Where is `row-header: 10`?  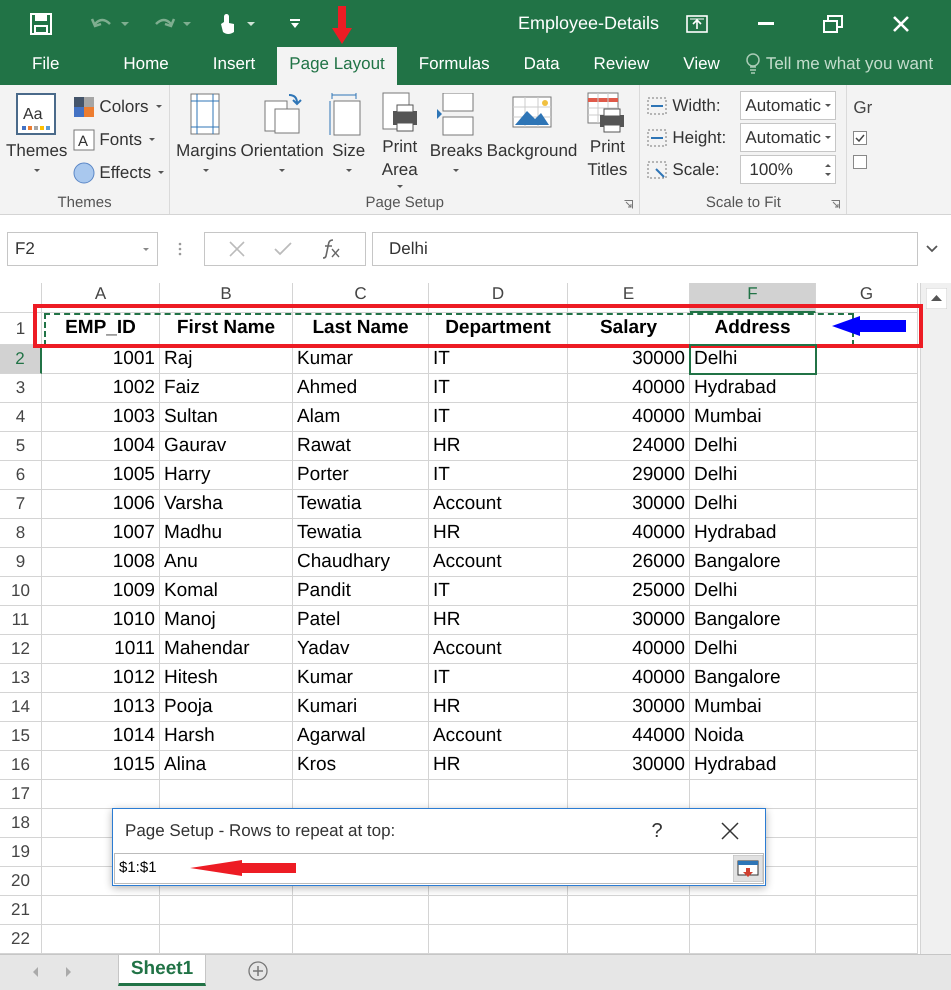
row-header: 10 is located at coordinates (21, 591).